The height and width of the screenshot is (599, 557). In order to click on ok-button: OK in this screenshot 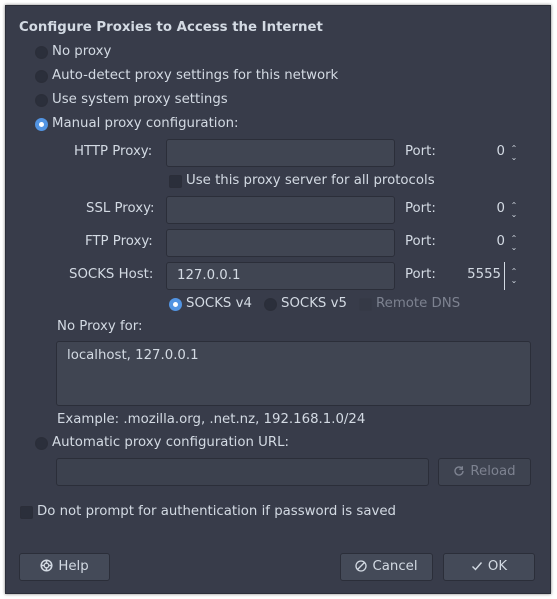, I will do `click(489, 567)`.